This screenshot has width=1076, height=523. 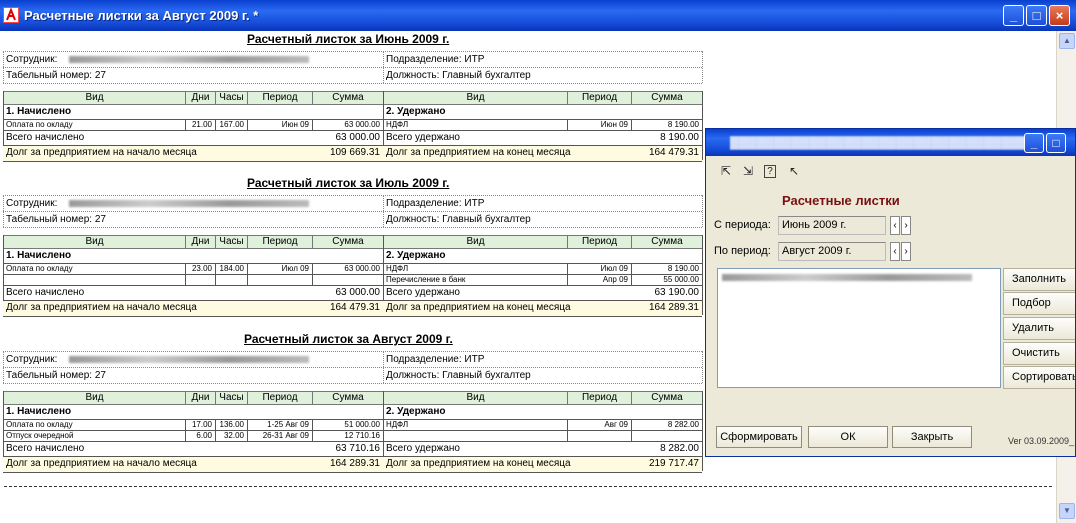 What do you see at coordinates (187, 204) in the screenshot?
I see `employee-name-redacted` at bounding box center [187, 204].